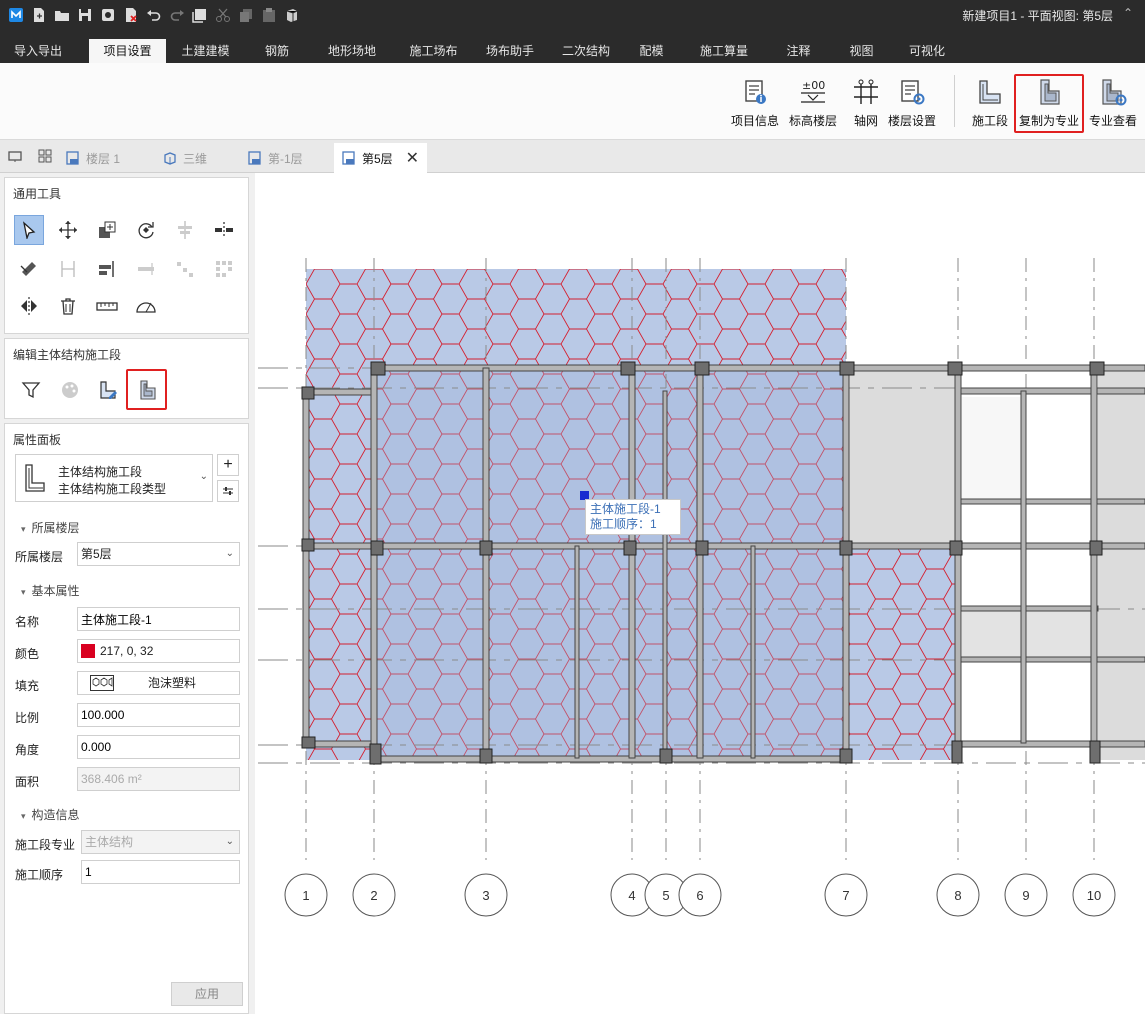  What do you see at coordinates (268, 15) in the screenshot?
I see `paste-icon` at bounding box center [268, 15].